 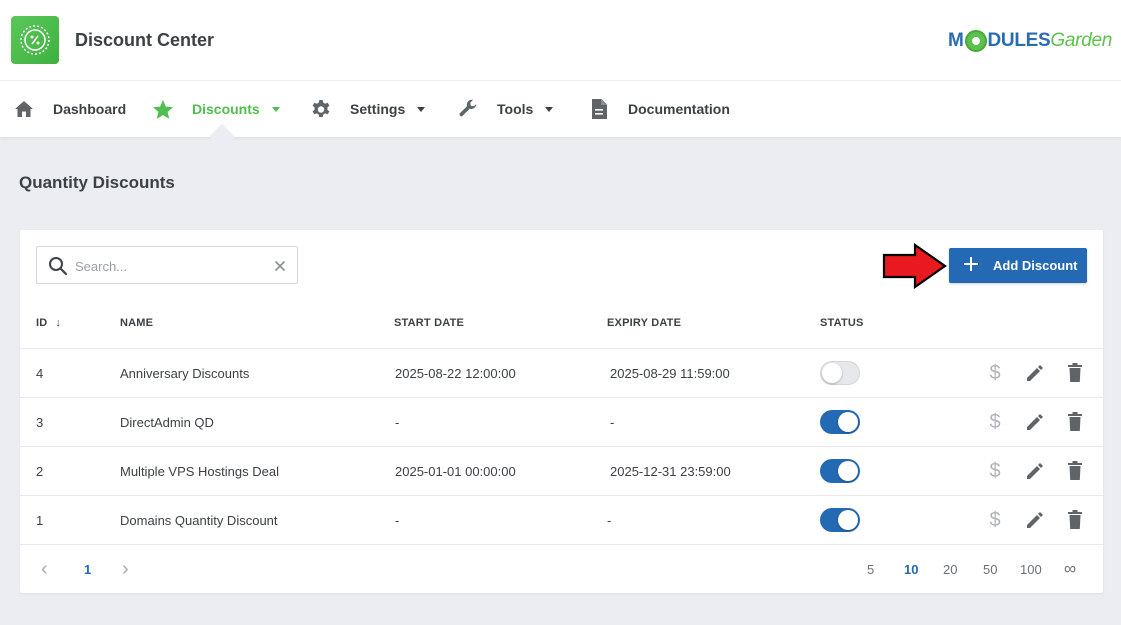 What do you see at coordinates (644, 323) in the screenshot?
I see `column-header-expiry-date: EXPIRY DATE` at bounding box center [644, 323].